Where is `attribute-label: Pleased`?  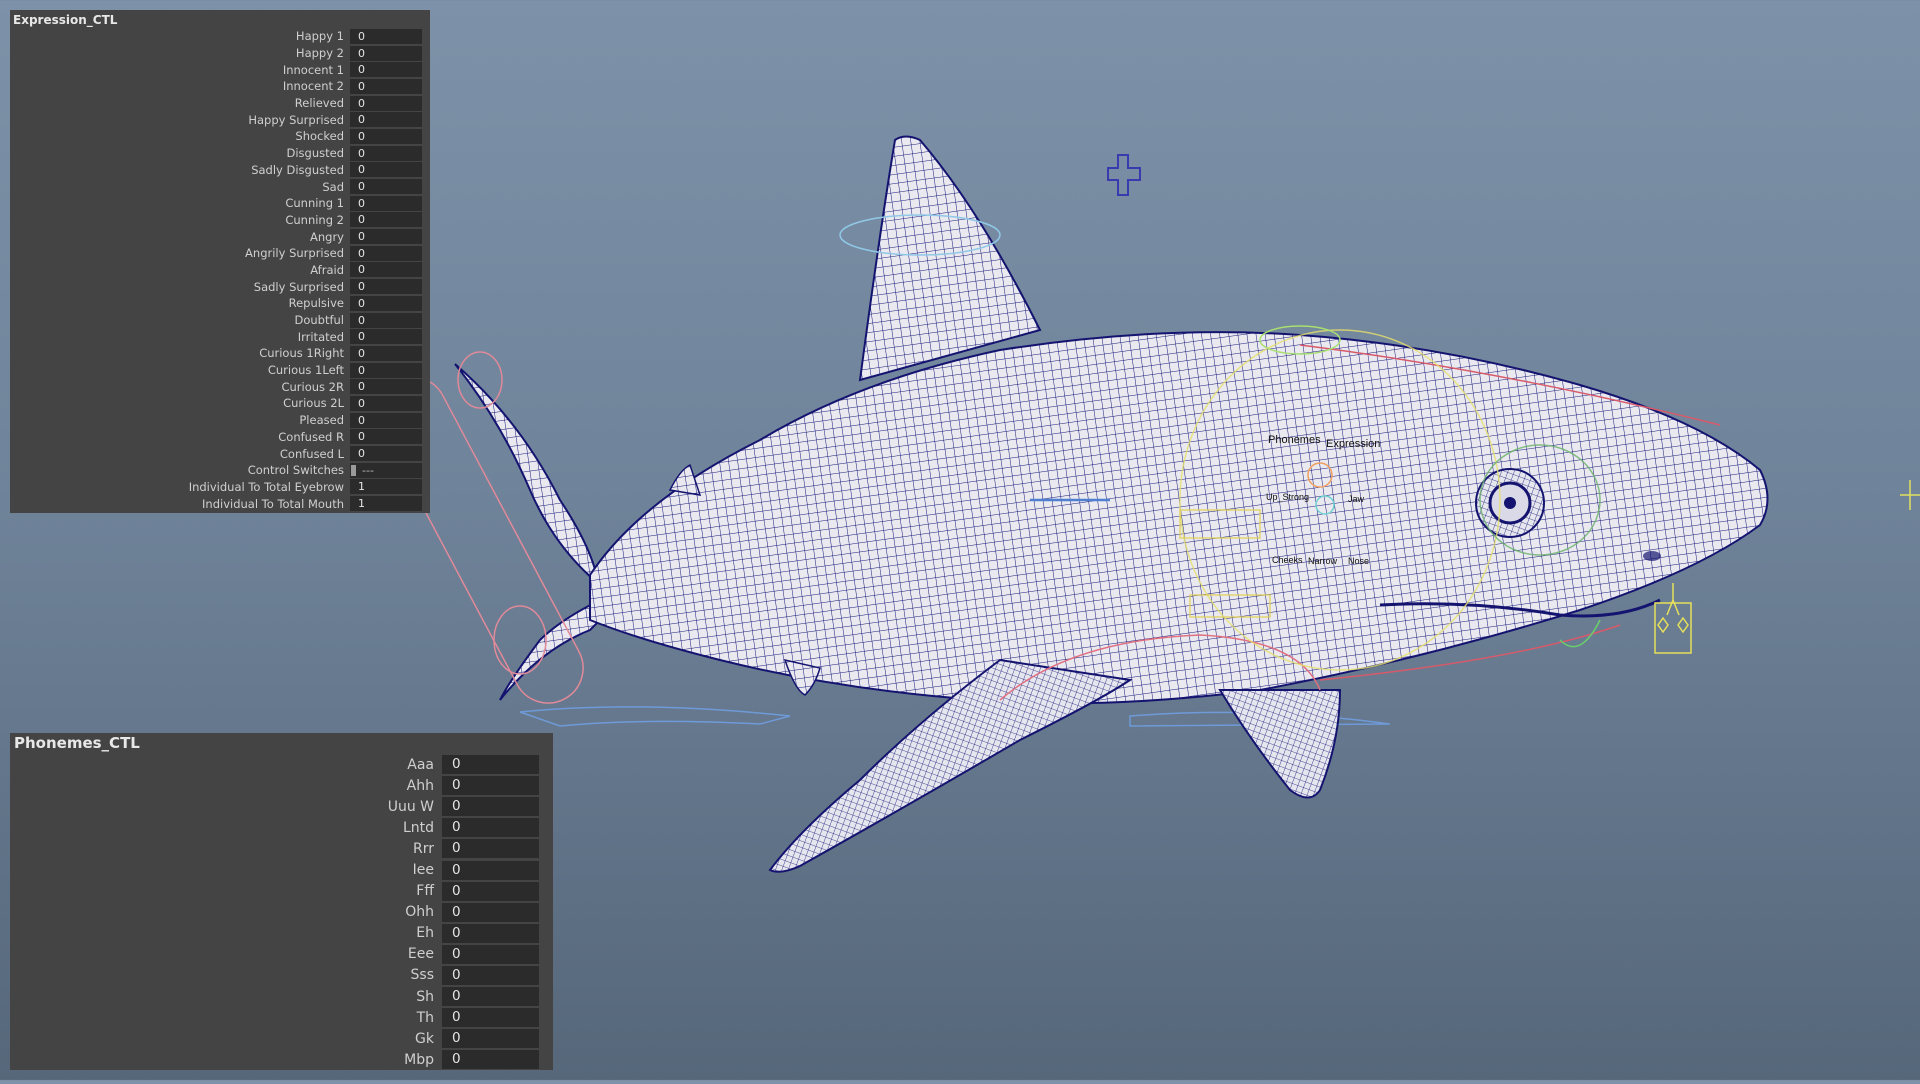
attribute-label: Pleased is located at coordinates (321, 420).